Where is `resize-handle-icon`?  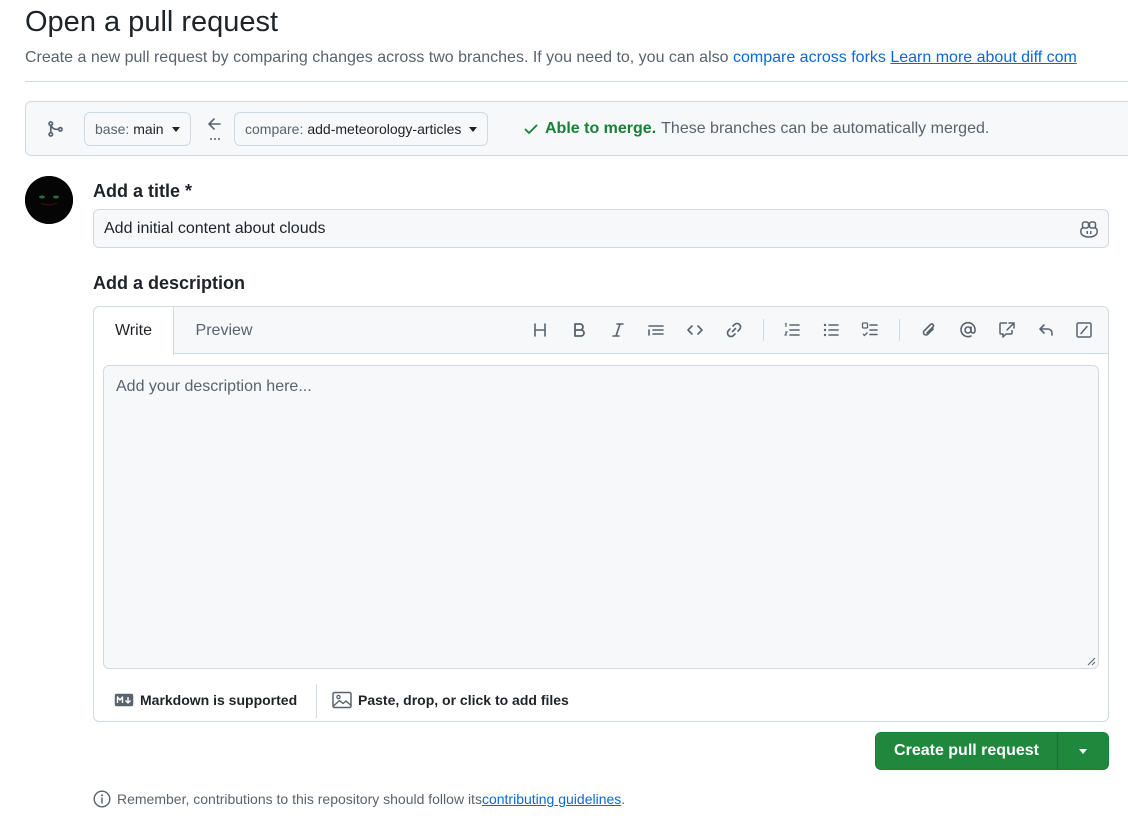
resize-handle-icon is located at coordinates (1091, 661).